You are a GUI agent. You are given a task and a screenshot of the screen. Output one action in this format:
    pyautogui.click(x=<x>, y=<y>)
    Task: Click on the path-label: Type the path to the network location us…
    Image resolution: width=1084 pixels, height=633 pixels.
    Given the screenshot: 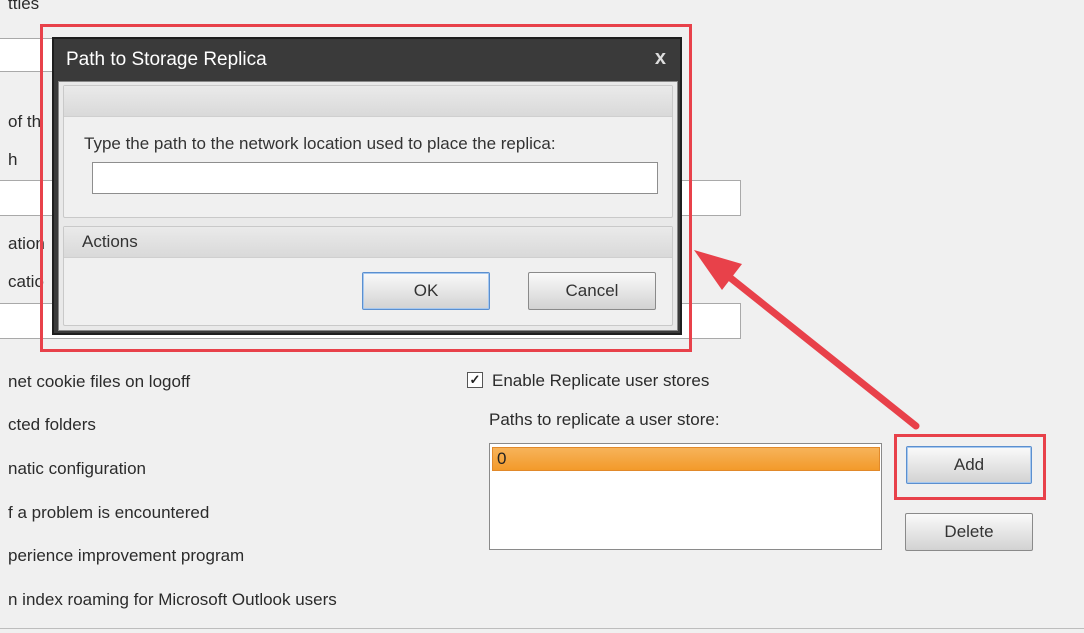 What is the action you would take?
    pyautogui.click(x=320, y=143)
    